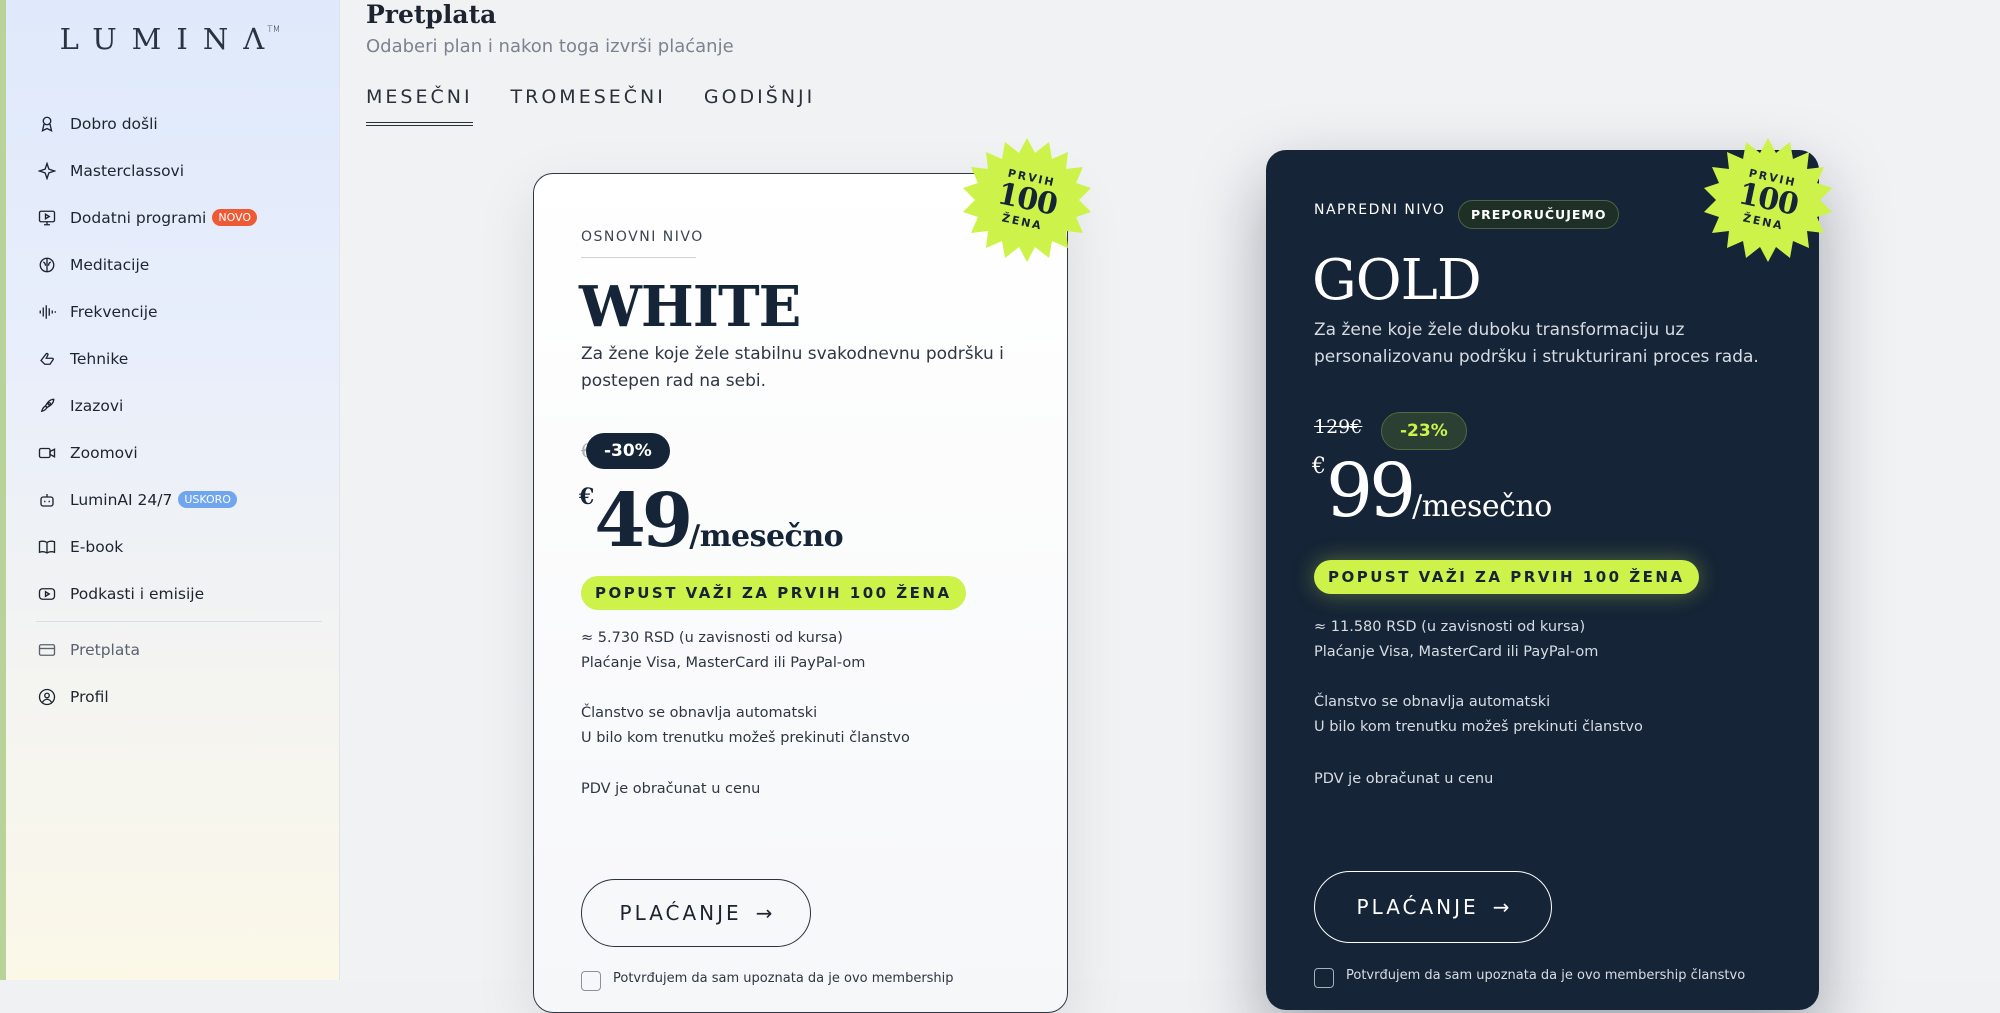  I want to click on video-icon, so click(47, 453).